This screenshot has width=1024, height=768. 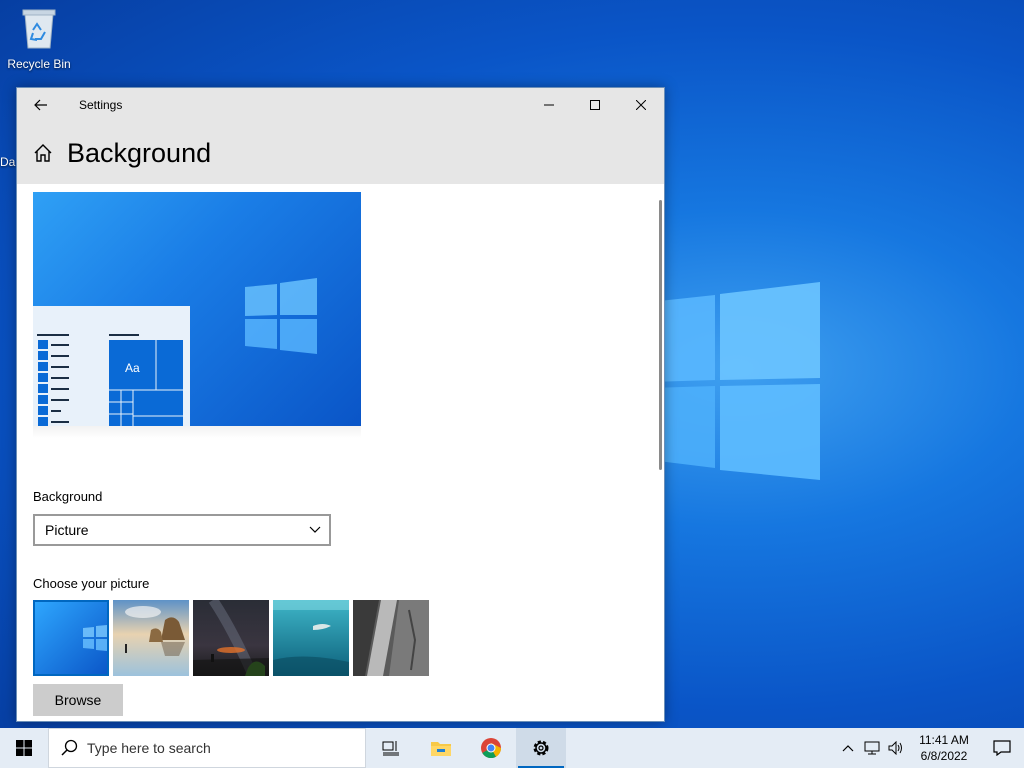 What do you see at coordinates (197, 309) in the screenshot?
I see `background-preview: Aa` at bounding box center [197, 309].